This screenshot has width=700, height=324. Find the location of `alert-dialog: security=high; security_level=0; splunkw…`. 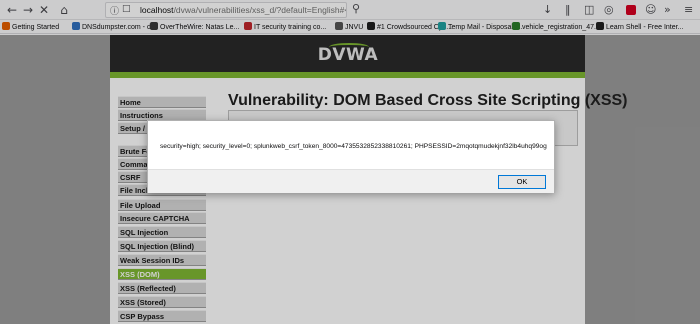

alert-dialog: security=high; security_level=0; splunkw… is located at coordinates (351, 156).